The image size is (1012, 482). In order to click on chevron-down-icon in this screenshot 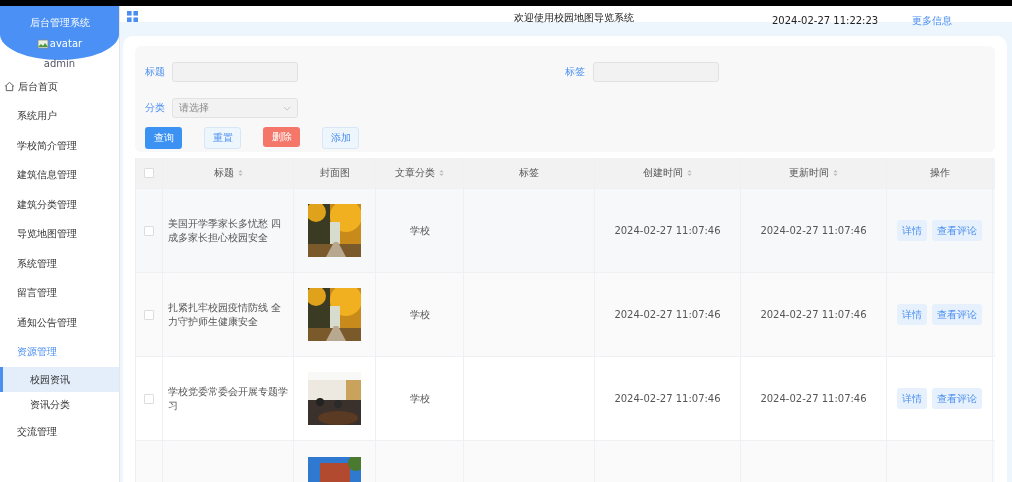, I will do `click(287, 108)`.